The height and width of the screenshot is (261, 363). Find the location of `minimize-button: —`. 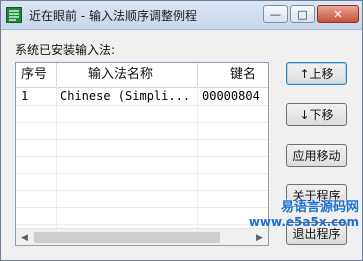

minimize-button: — is located at coordinates (275, 14).